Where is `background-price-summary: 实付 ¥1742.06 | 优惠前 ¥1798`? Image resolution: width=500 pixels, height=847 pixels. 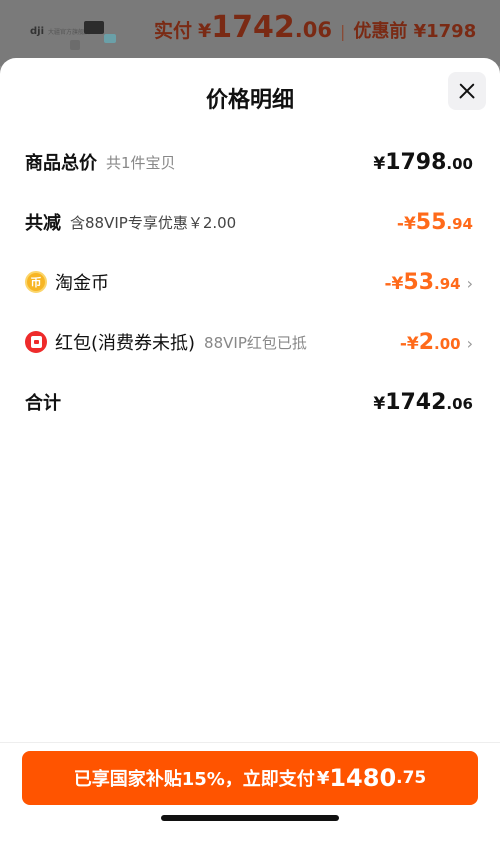
background-price-summary: 实付 ¥1742.06 | 优惠前 ¥1798 is located at coordinates (315, 27).